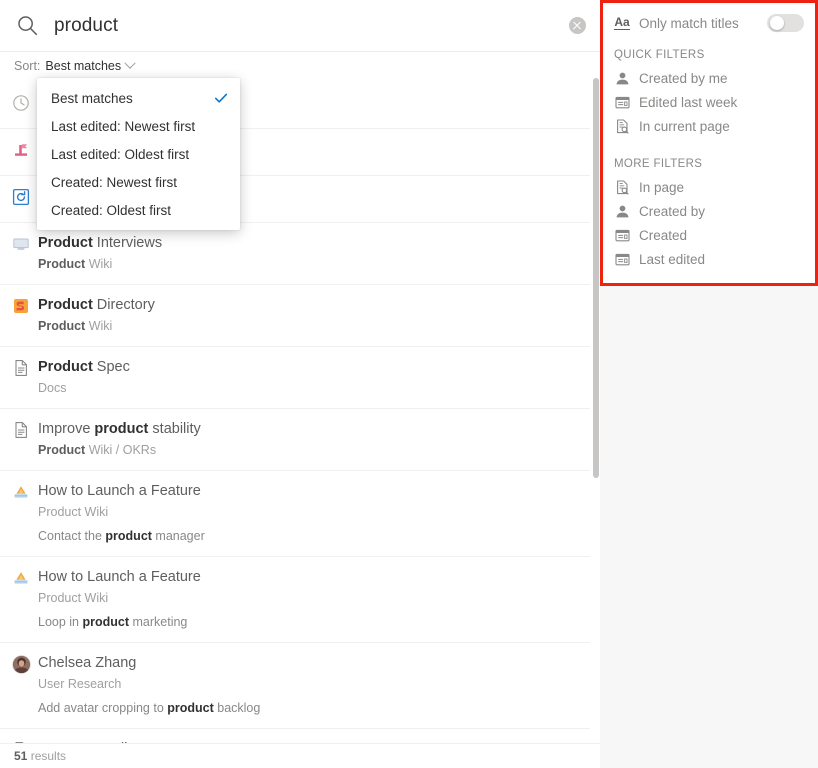 This screenshot has width=818, height=768. I want to click on chevron-down-icon, so click(130, 63).